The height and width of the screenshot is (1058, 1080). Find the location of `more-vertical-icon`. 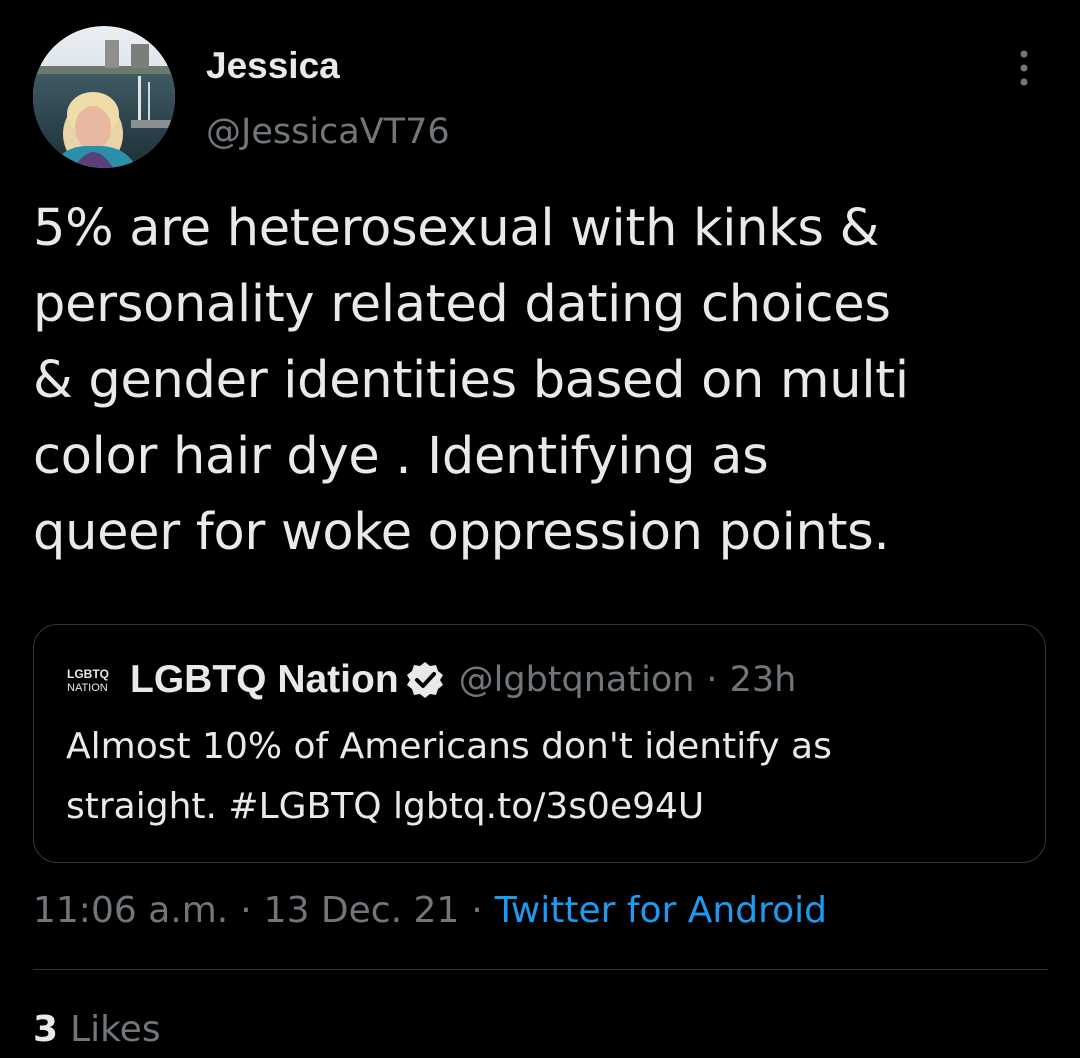

more-vertical-icon is located at coordinates (1024, 68).